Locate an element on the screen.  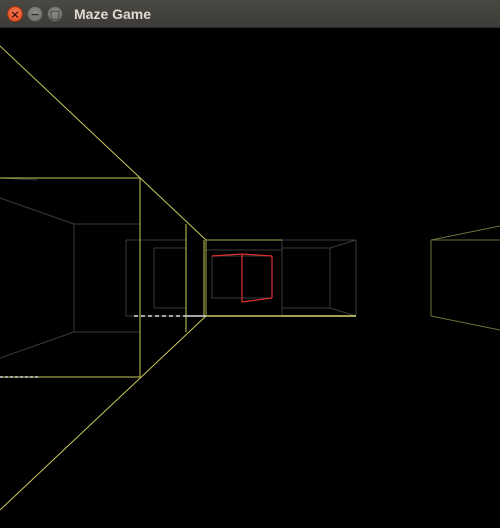
close-window-button: × is located at coordinates (15, 14).